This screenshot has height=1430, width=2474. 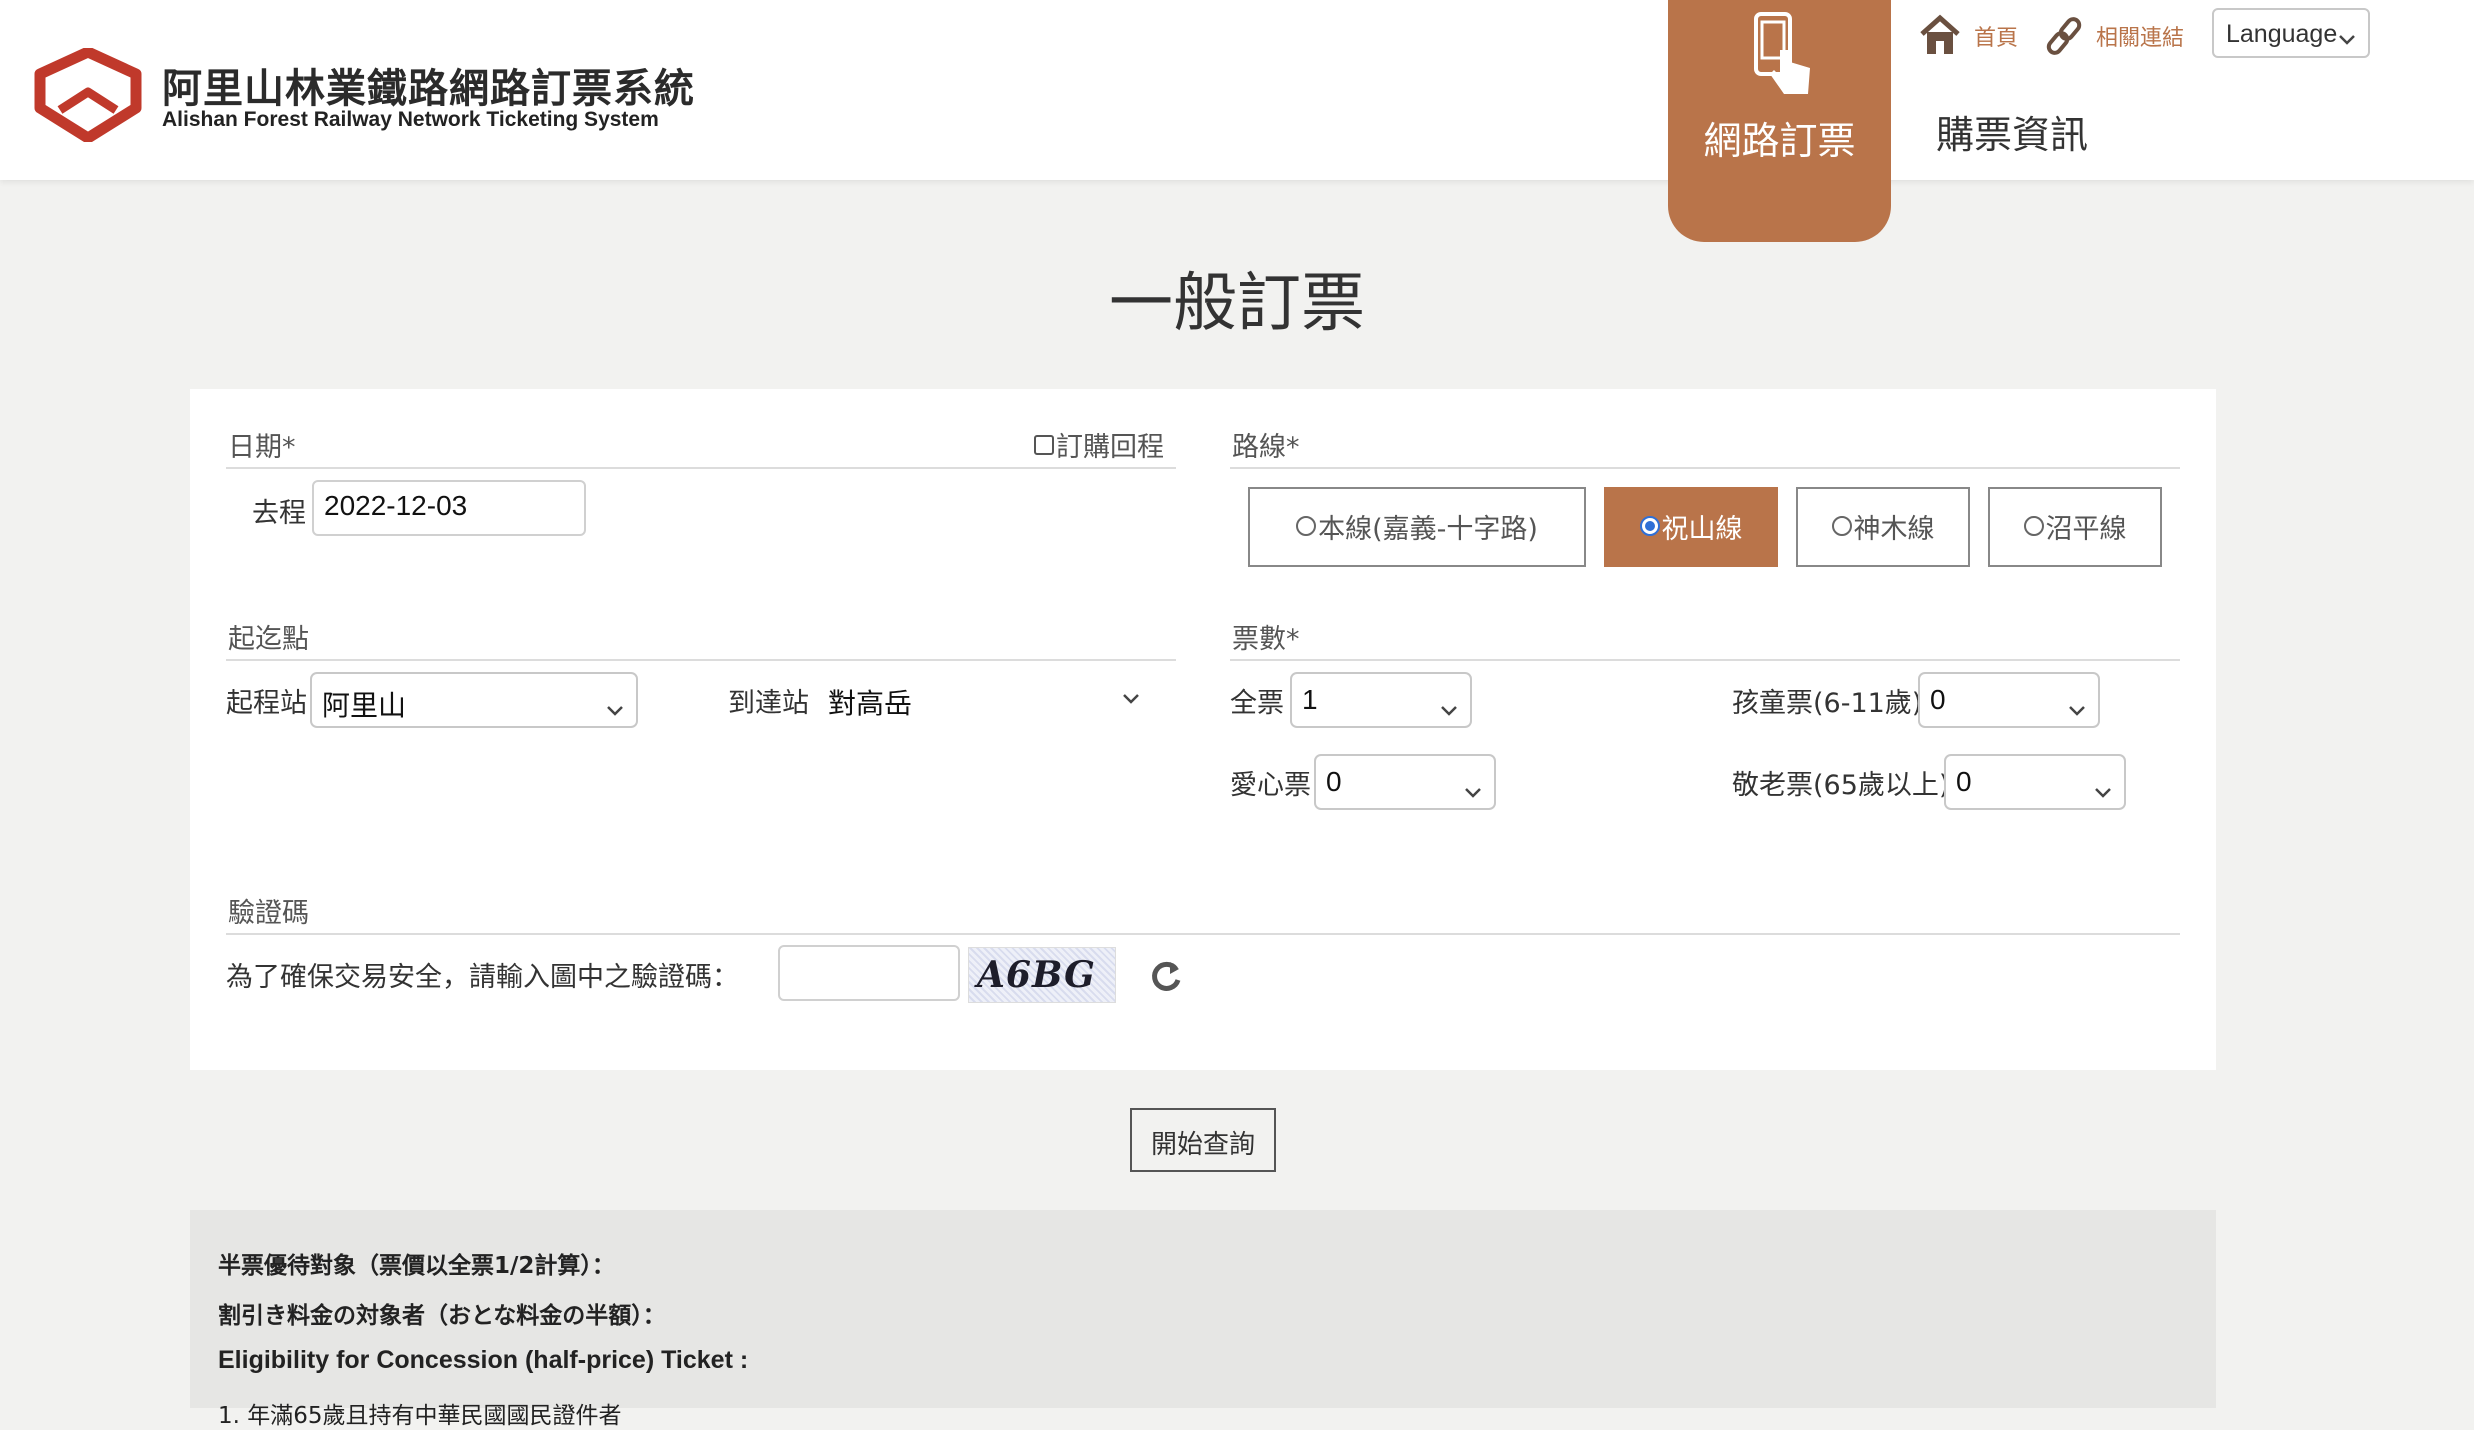 What do you see at coordinates (268, 913) in the screenshot?
I see `captcha-section-label: 驗證碼` at bounding box center [268, 913].